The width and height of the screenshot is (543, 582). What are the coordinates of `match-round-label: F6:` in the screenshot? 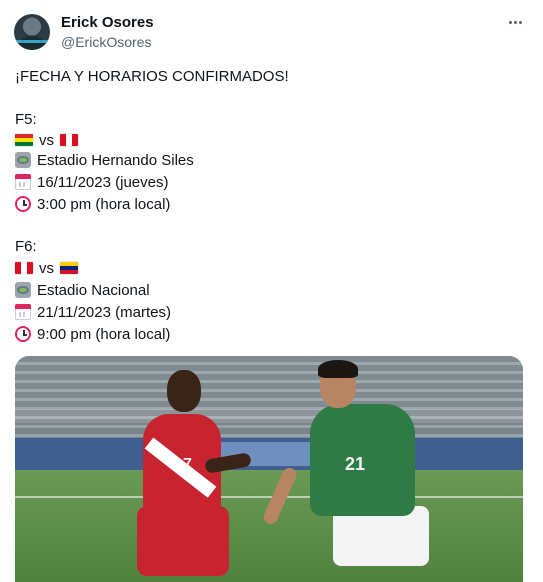 It's located at (26, 246).